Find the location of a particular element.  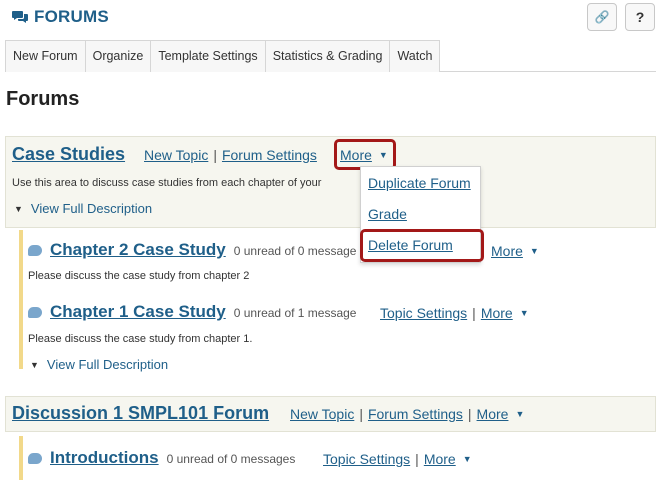

delete-forum-highlight is located at coordinates (422, 245).